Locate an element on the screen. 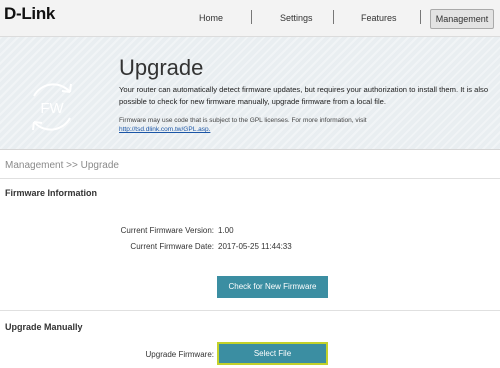  firmware-refresh-icon: FW is located at coordinates (52, 107).